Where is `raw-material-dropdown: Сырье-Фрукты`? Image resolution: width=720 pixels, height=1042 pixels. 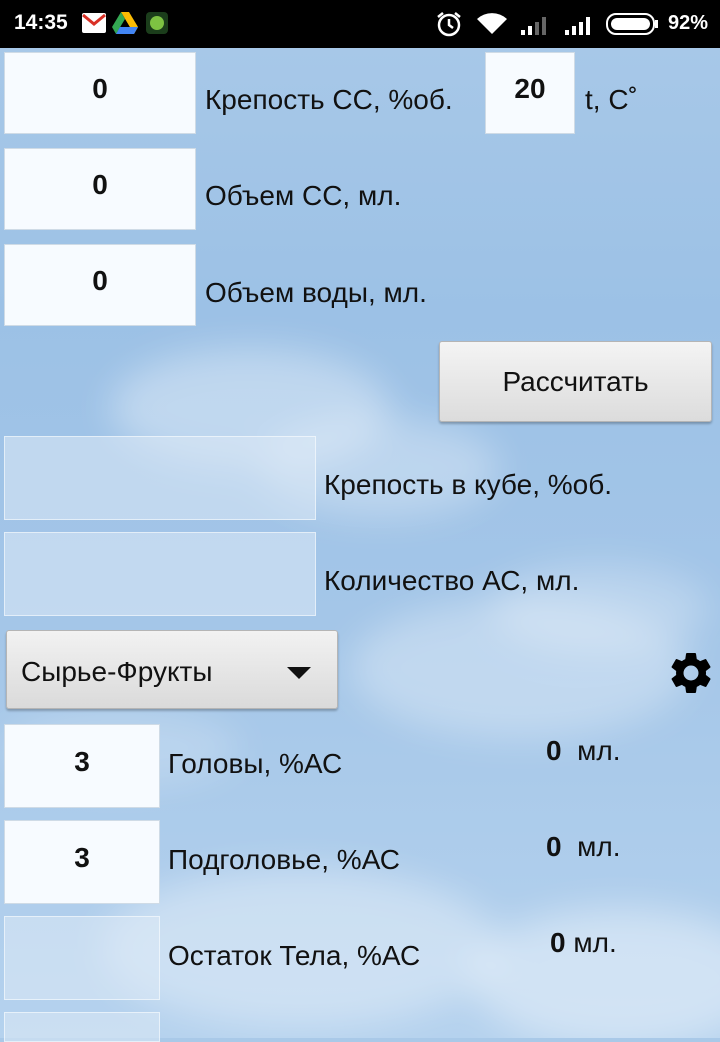
raw-material-dropdown: Сырье-Фрукты is located at coordinates (172, 669).